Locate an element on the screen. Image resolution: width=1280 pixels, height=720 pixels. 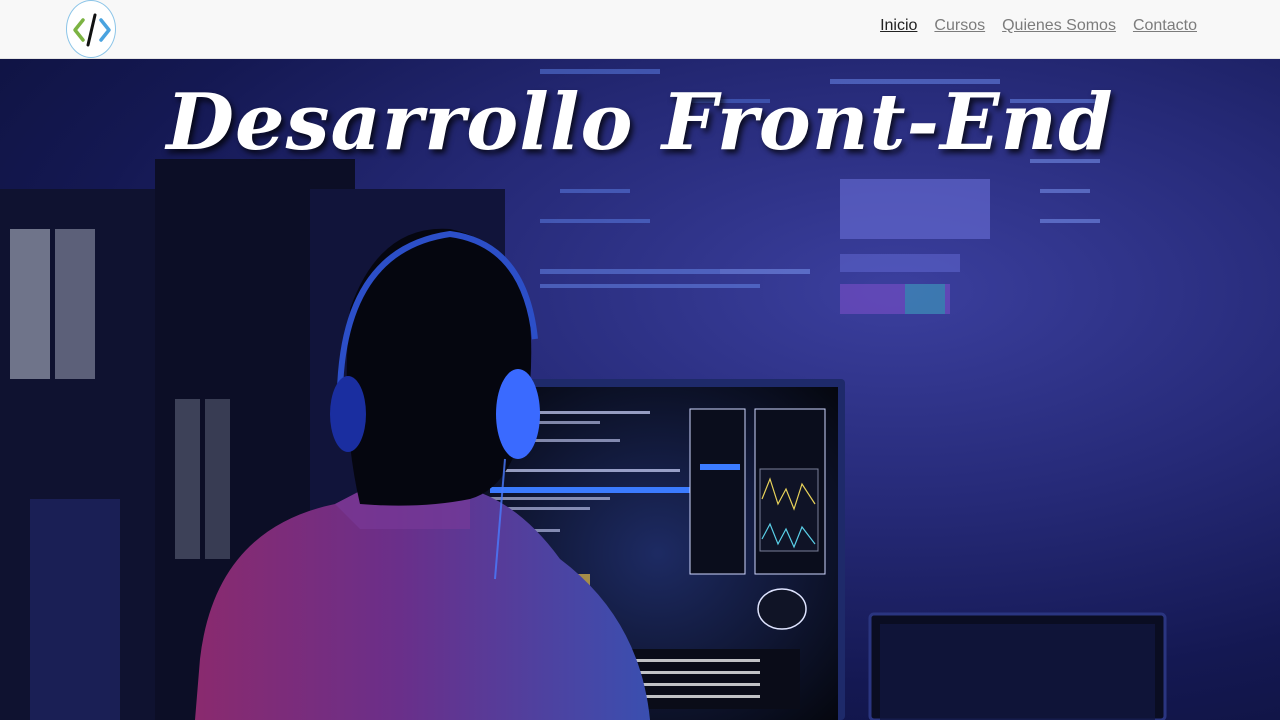
main-nav: Inicio Cursos Quienes Somos Contacto is located at coordinates (1038, 26).